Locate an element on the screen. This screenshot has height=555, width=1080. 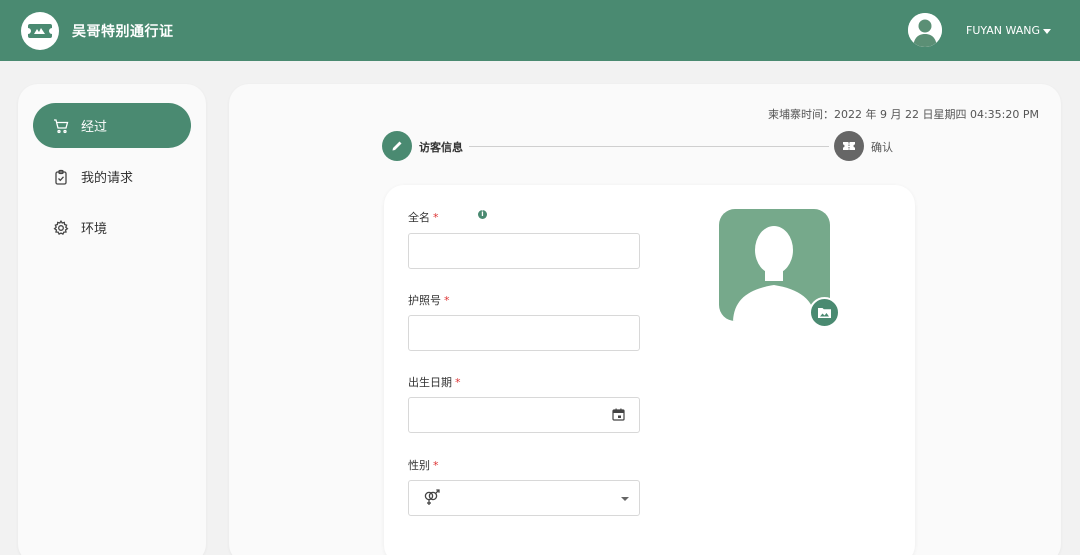
ticket-logo-icon is located at coordinates (40, 31).